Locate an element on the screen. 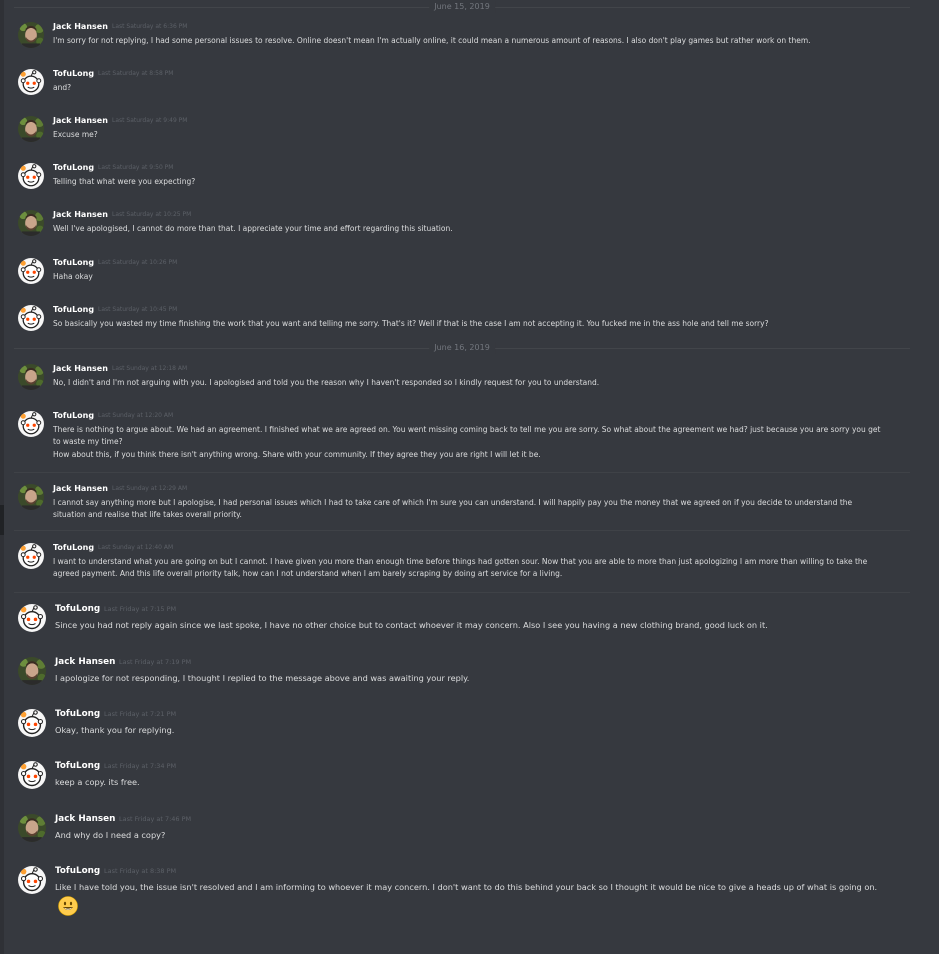  message-text: Okay, thank you for replying. is located at coordinates (115, 730).